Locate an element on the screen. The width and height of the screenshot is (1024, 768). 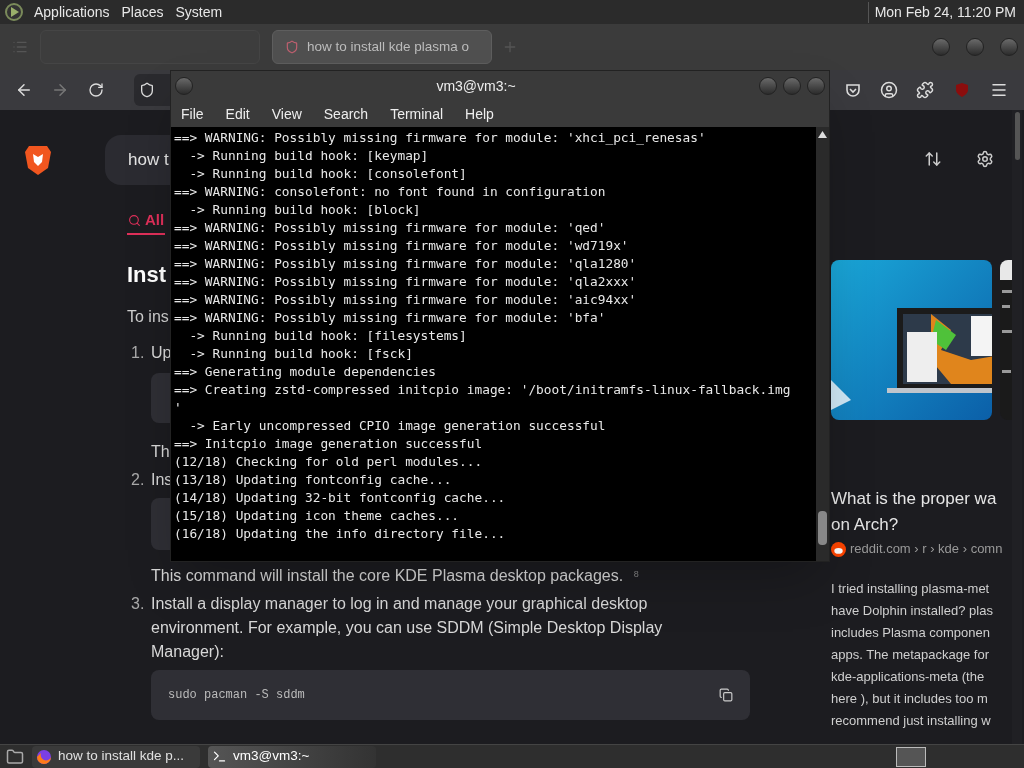
menu-item: Search is located at coordinates (346, 114).